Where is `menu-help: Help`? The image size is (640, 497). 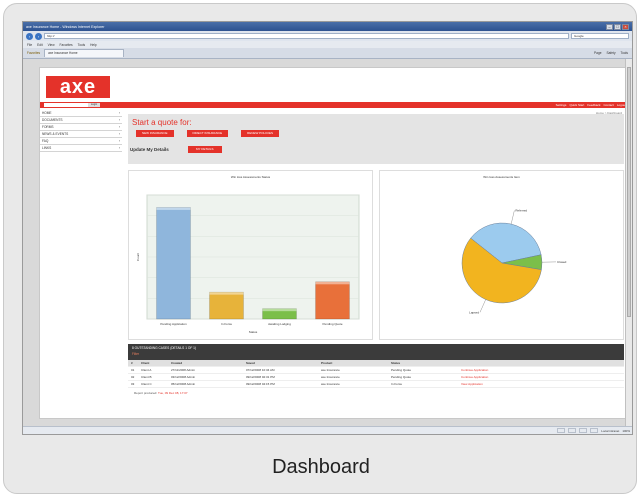 menu-help: Help is located at coordinates (93, 45).